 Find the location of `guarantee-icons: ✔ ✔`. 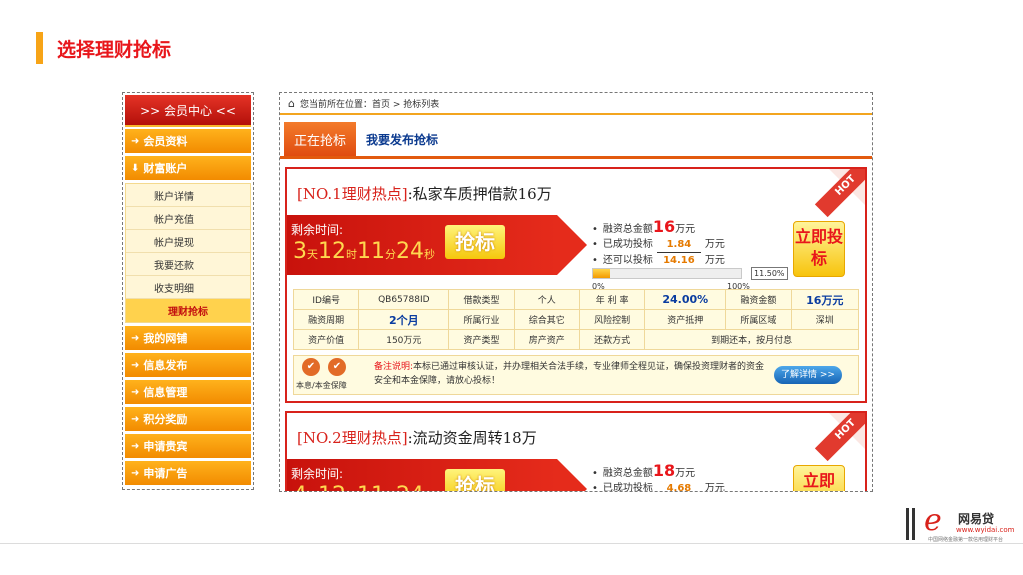

guarantee-icons: ✔ ✔ is located at coordinates (324, 367).